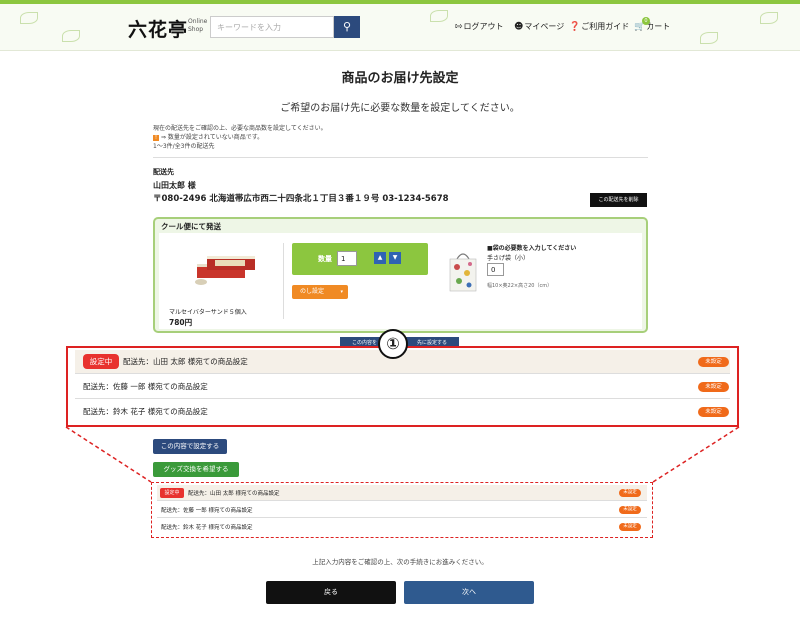  I want to click on gift-bag-image, so click(463, 272).